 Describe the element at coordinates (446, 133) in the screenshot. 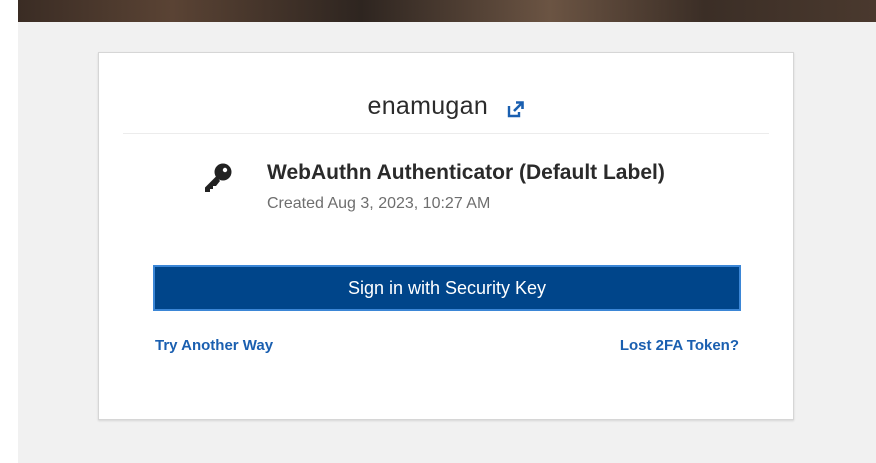

I see `card-divider` at that location.